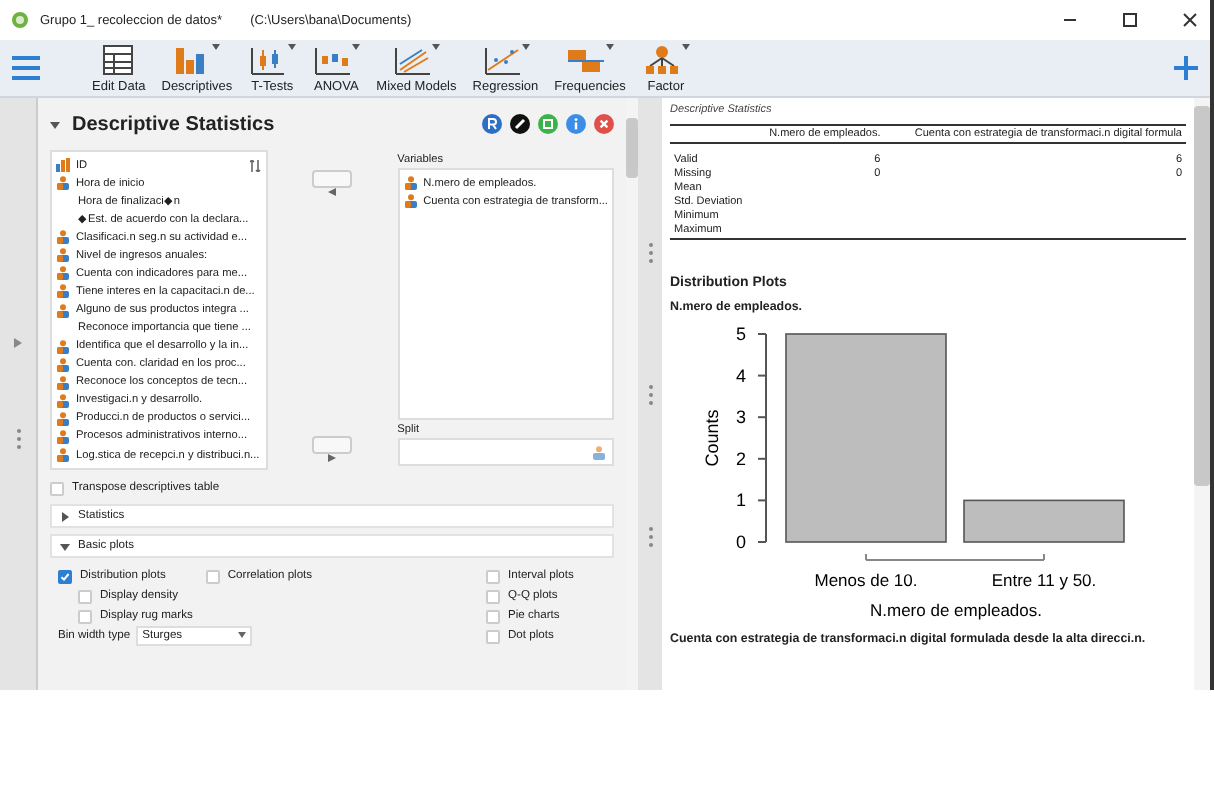 This screenshot has width=1214, height=802. Describe the element at coordinates (712, 437) in the screenshot. I see `axis-title: Counts` at that location.